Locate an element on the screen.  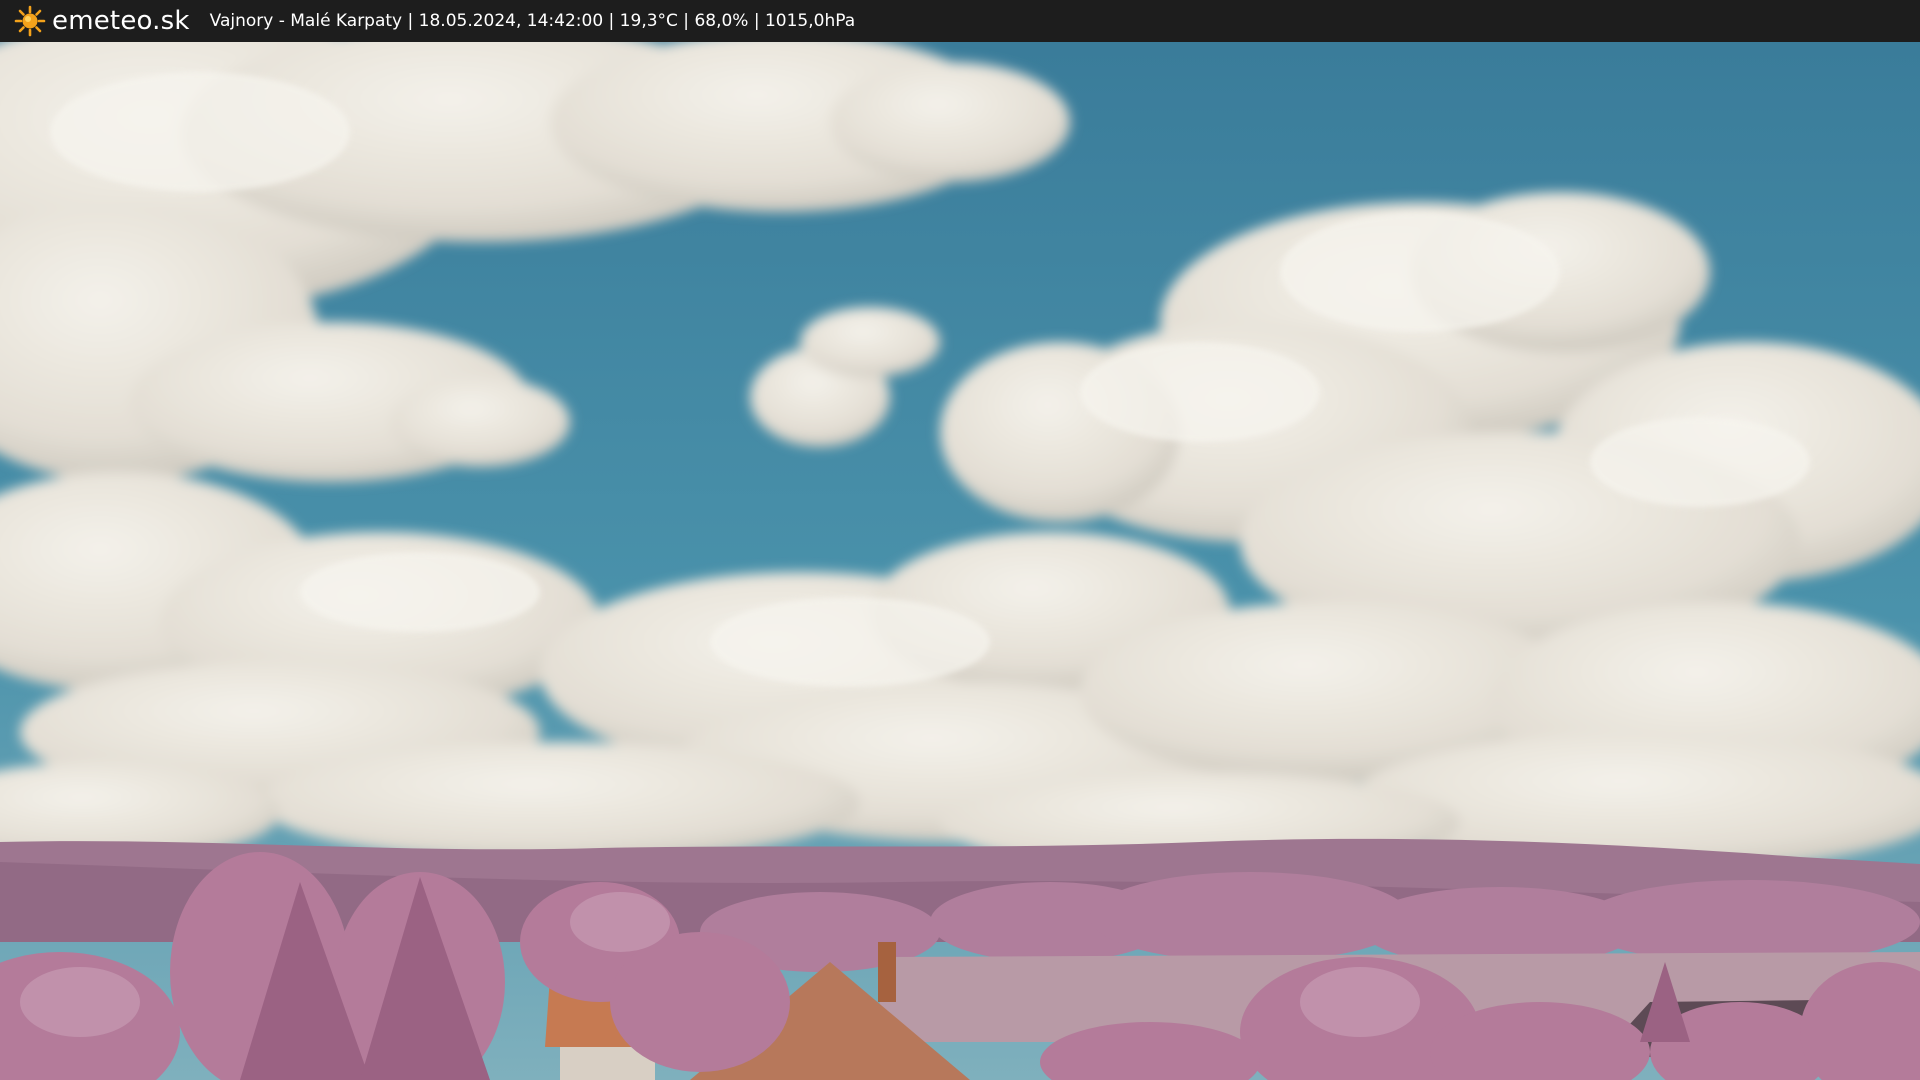
logo: emeteo.sk is located at coordinates (102, 21).